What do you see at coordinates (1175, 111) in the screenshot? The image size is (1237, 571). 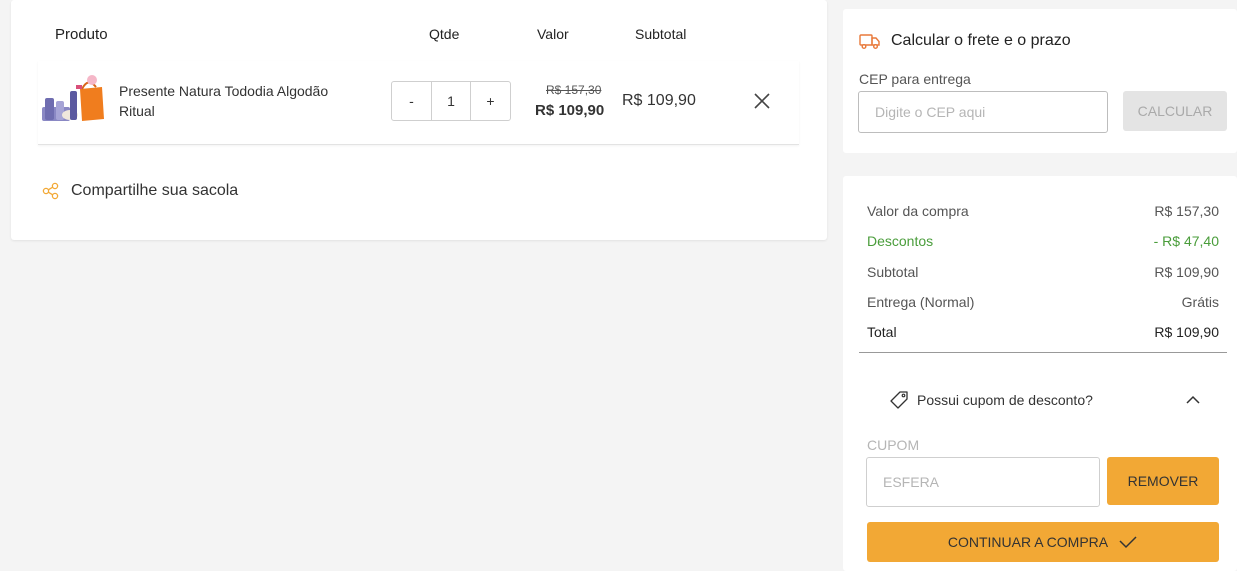 I see `calculate-button: CALCULAR` at bounding box center [1175, 111].